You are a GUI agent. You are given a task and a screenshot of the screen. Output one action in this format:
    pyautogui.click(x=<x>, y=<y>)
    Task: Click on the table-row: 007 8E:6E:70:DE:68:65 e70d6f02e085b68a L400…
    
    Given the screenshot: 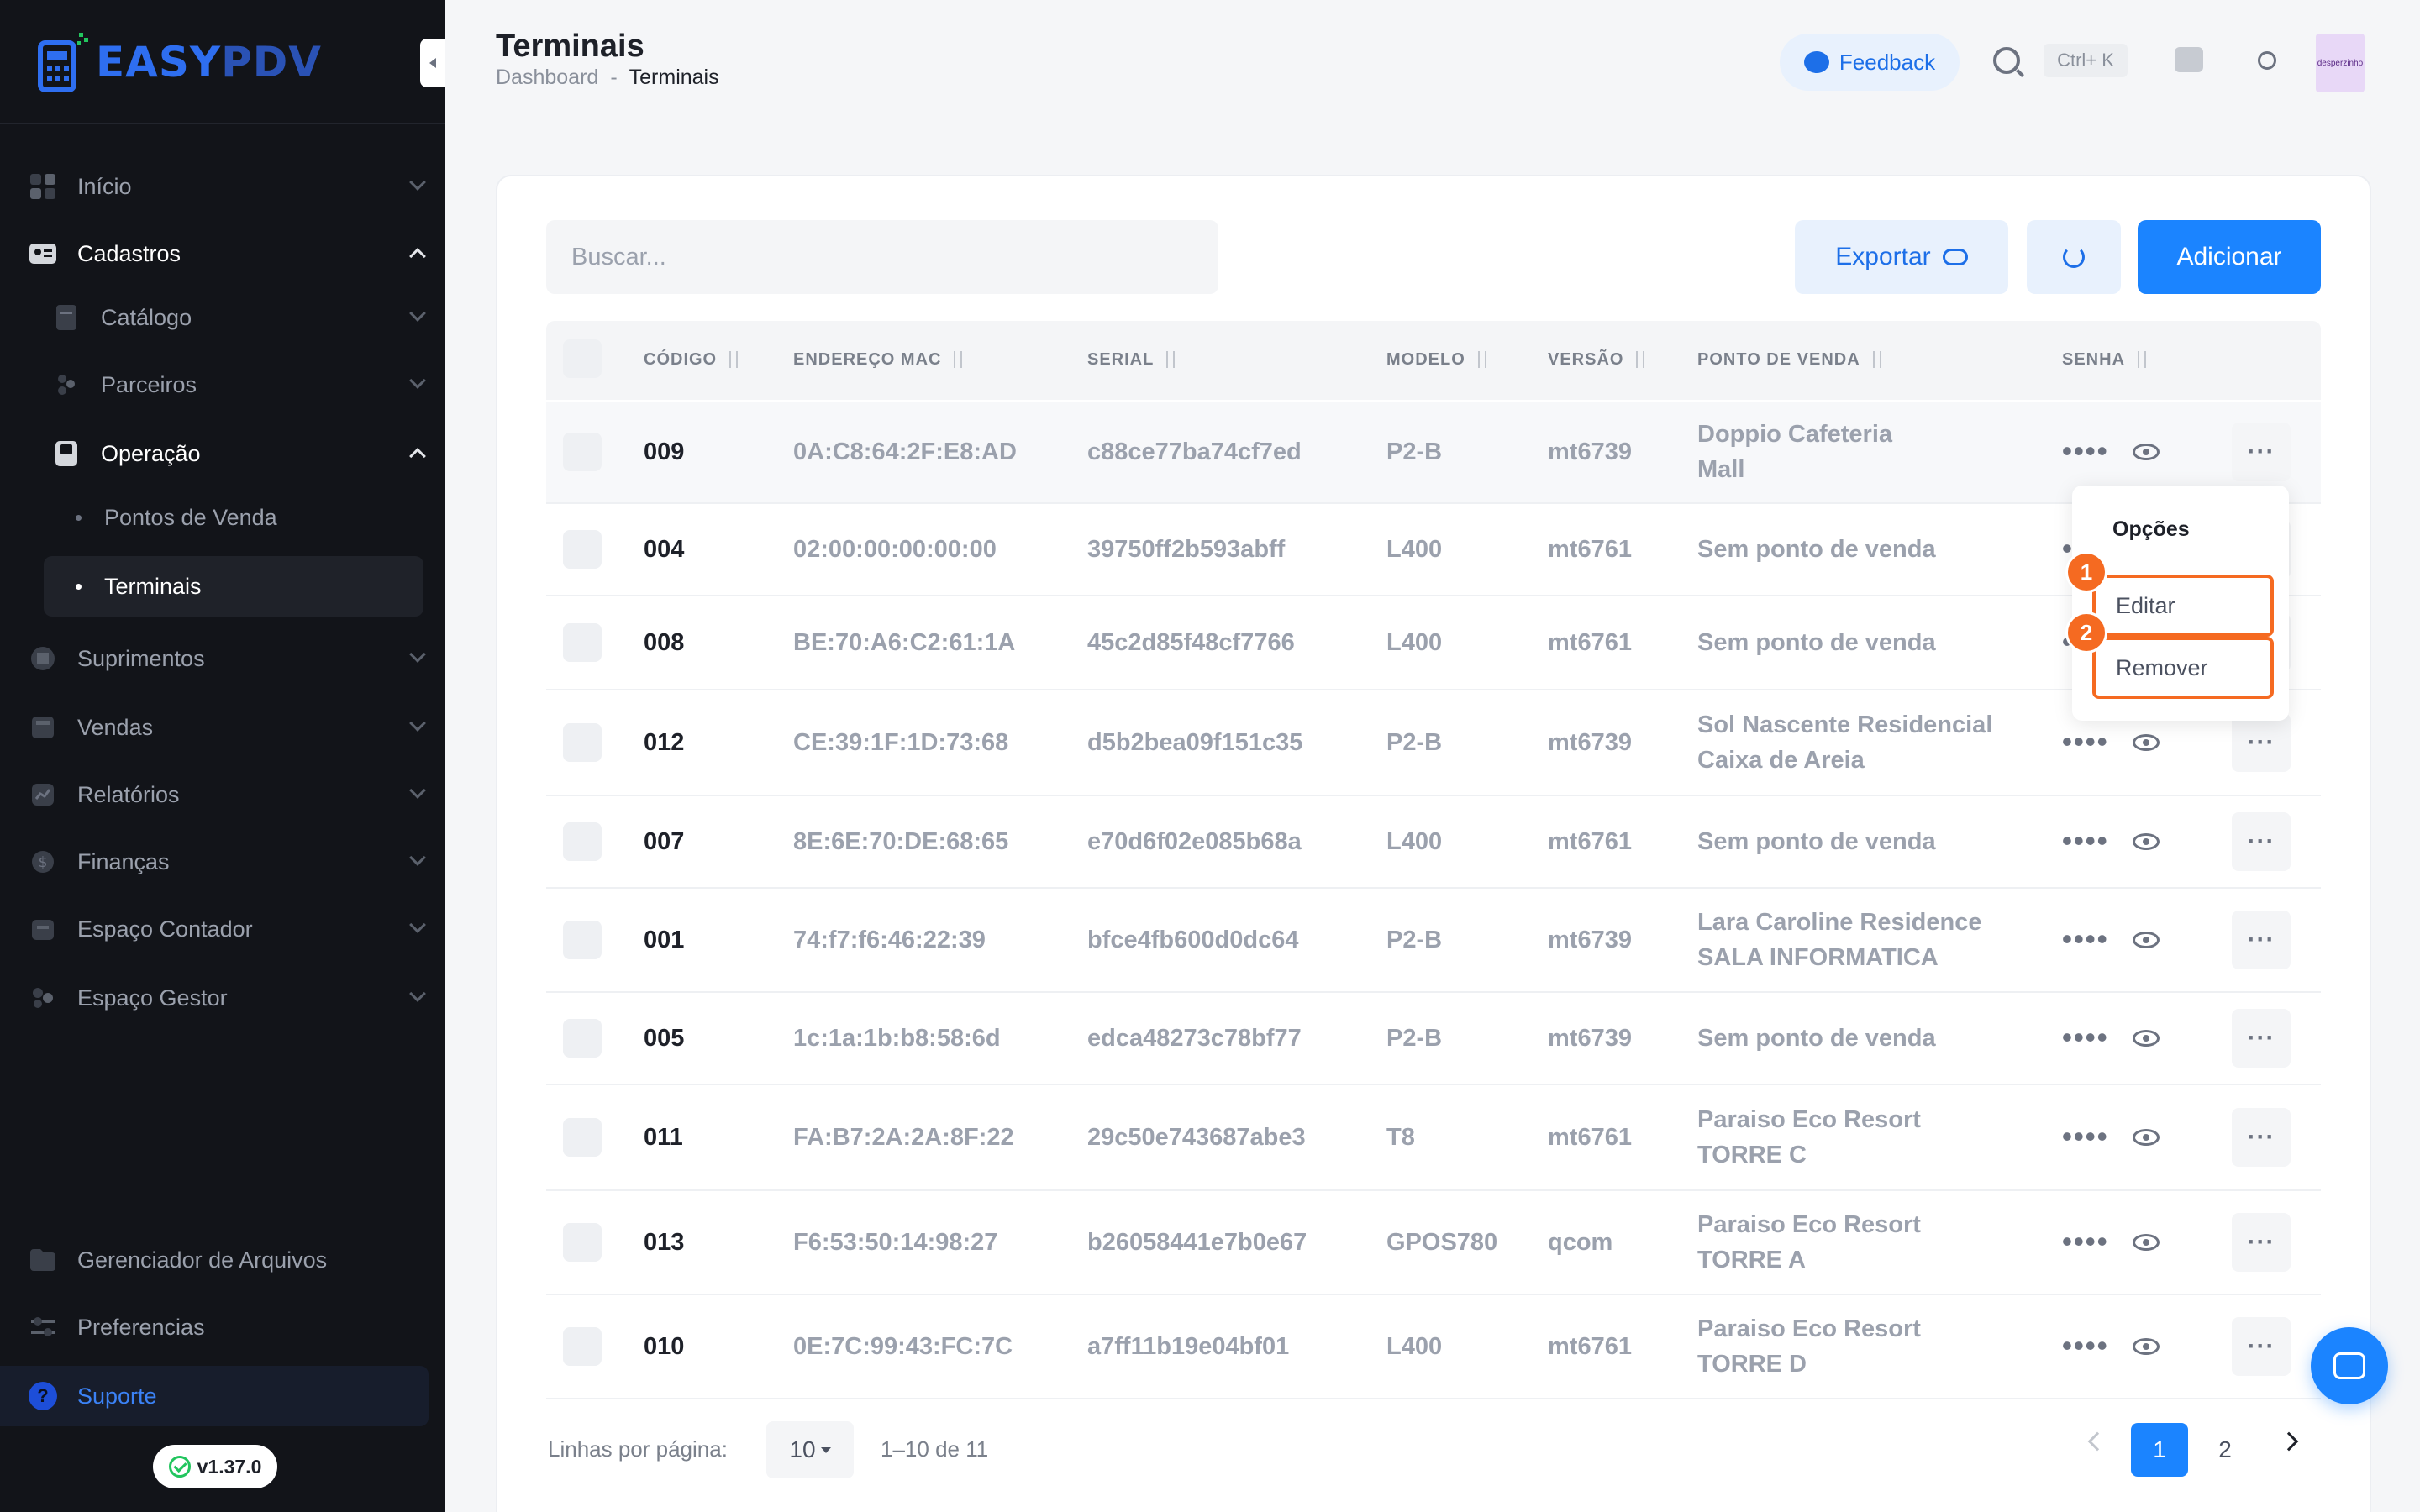 What is the action you would take?
    pyautogui.click(x=1434, y=842)
    